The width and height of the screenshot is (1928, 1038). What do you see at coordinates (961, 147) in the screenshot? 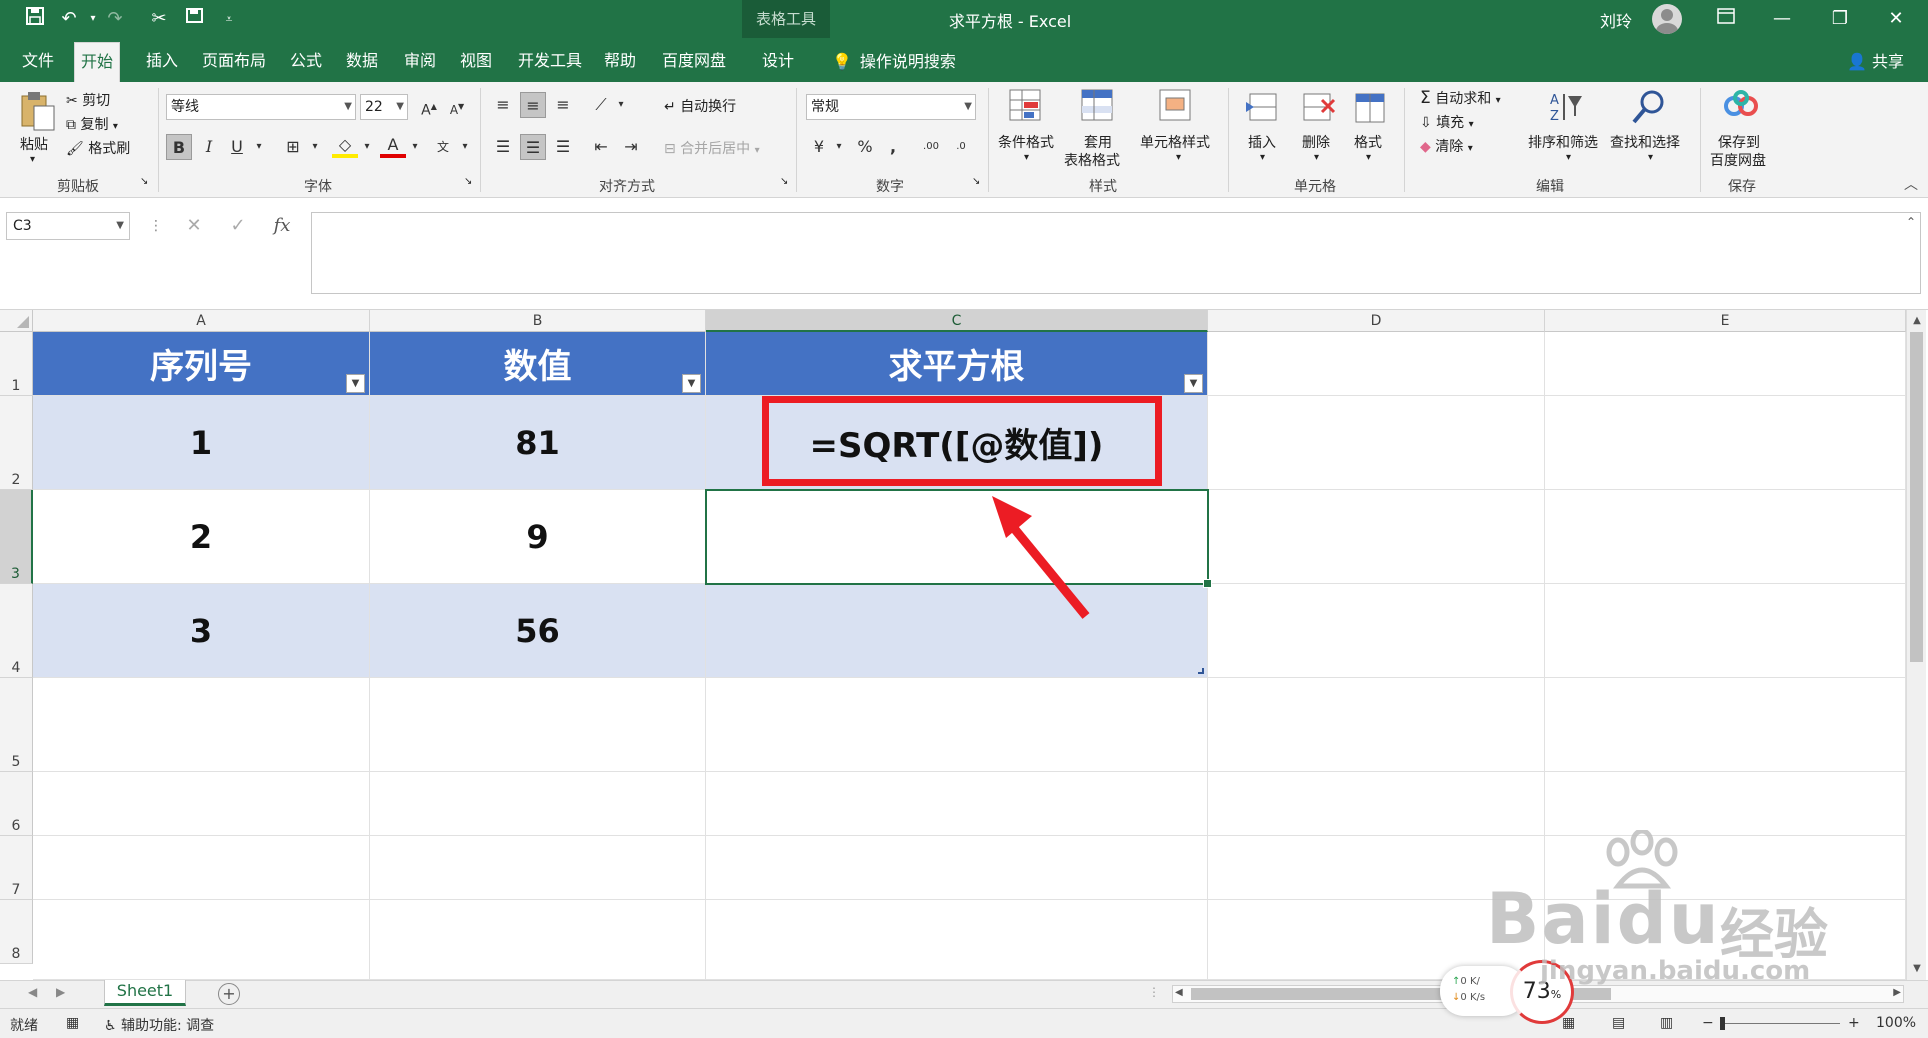
I see `decrease-decimal-icon: .0` at bounding box center [961, 147].